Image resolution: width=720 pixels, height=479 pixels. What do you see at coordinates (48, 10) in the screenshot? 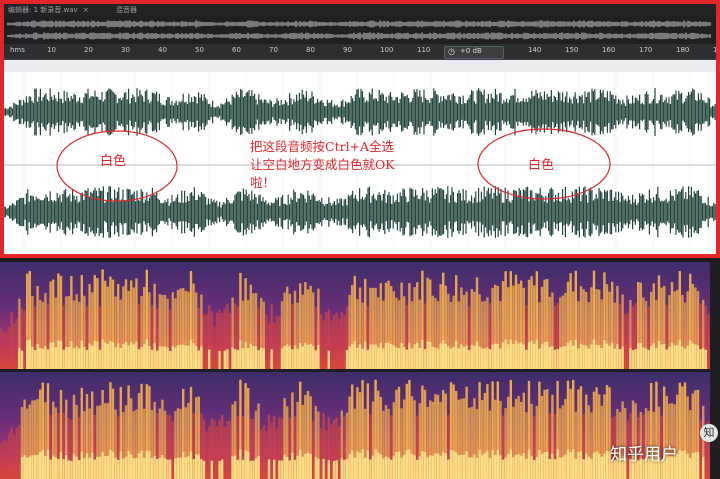
I see `tab-editor: 编辑器: 1 新录音.wav ×` at bounding box center [48, 10].